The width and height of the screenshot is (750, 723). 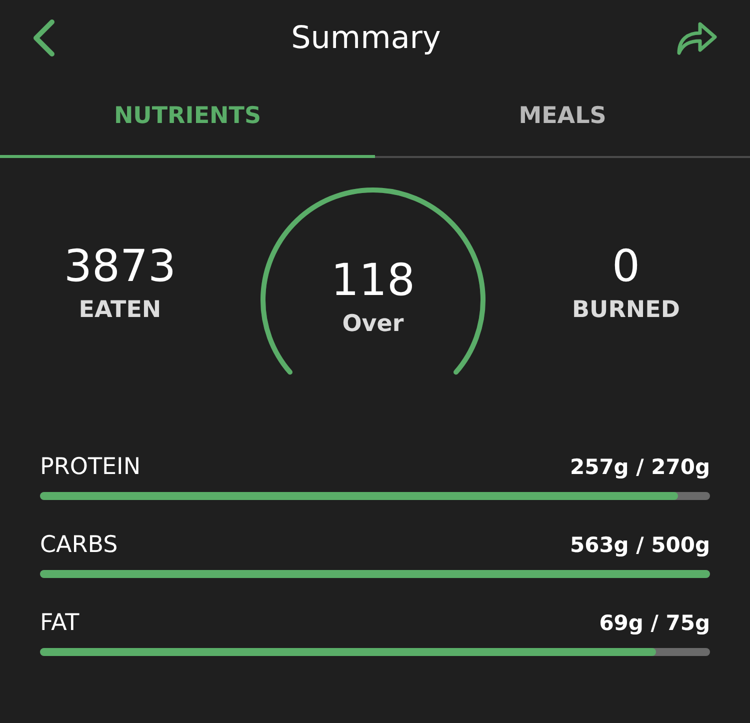 What do you see at coordinates (44, 38) in the screenshot?
I see `back-icon` at bounding box center [44, 38].